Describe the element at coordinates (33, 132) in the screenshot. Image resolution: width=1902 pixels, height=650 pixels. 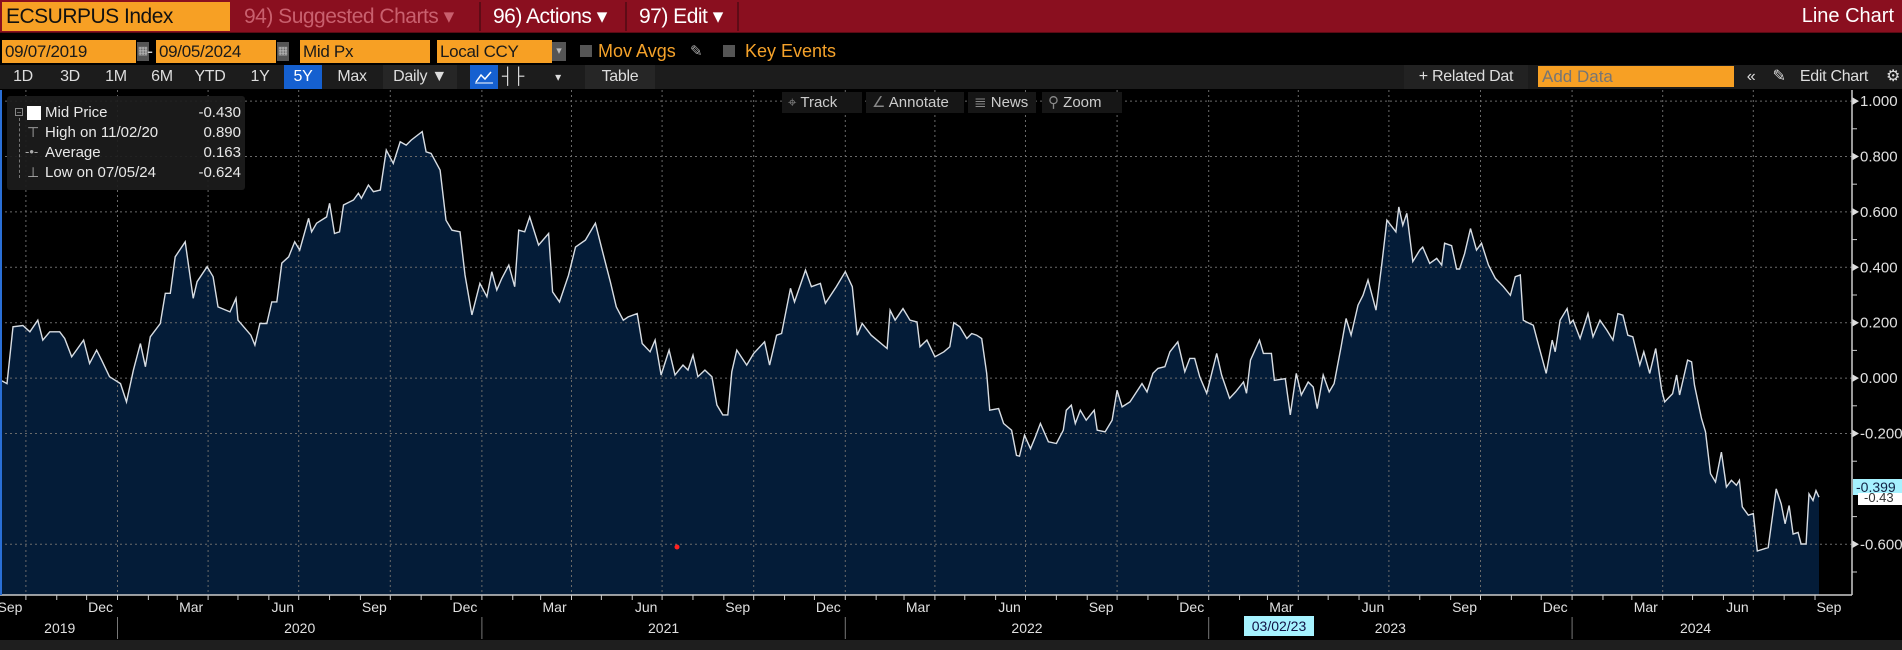
I see `high-icon: ⊤` at that location.